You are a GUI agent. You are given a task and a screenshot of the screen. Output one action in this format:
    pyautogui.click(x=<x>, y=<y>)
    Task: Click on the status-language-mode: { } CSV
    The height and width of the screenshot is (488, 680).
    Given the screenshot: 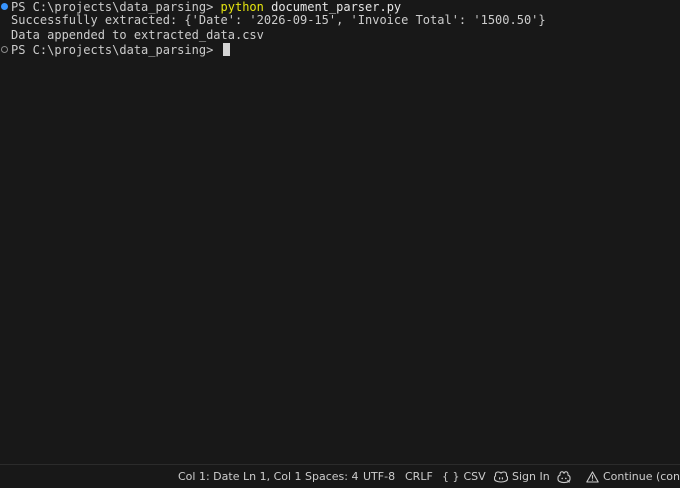 What is the action you would take?
    pyautogui.click(x=464, y=476)
    